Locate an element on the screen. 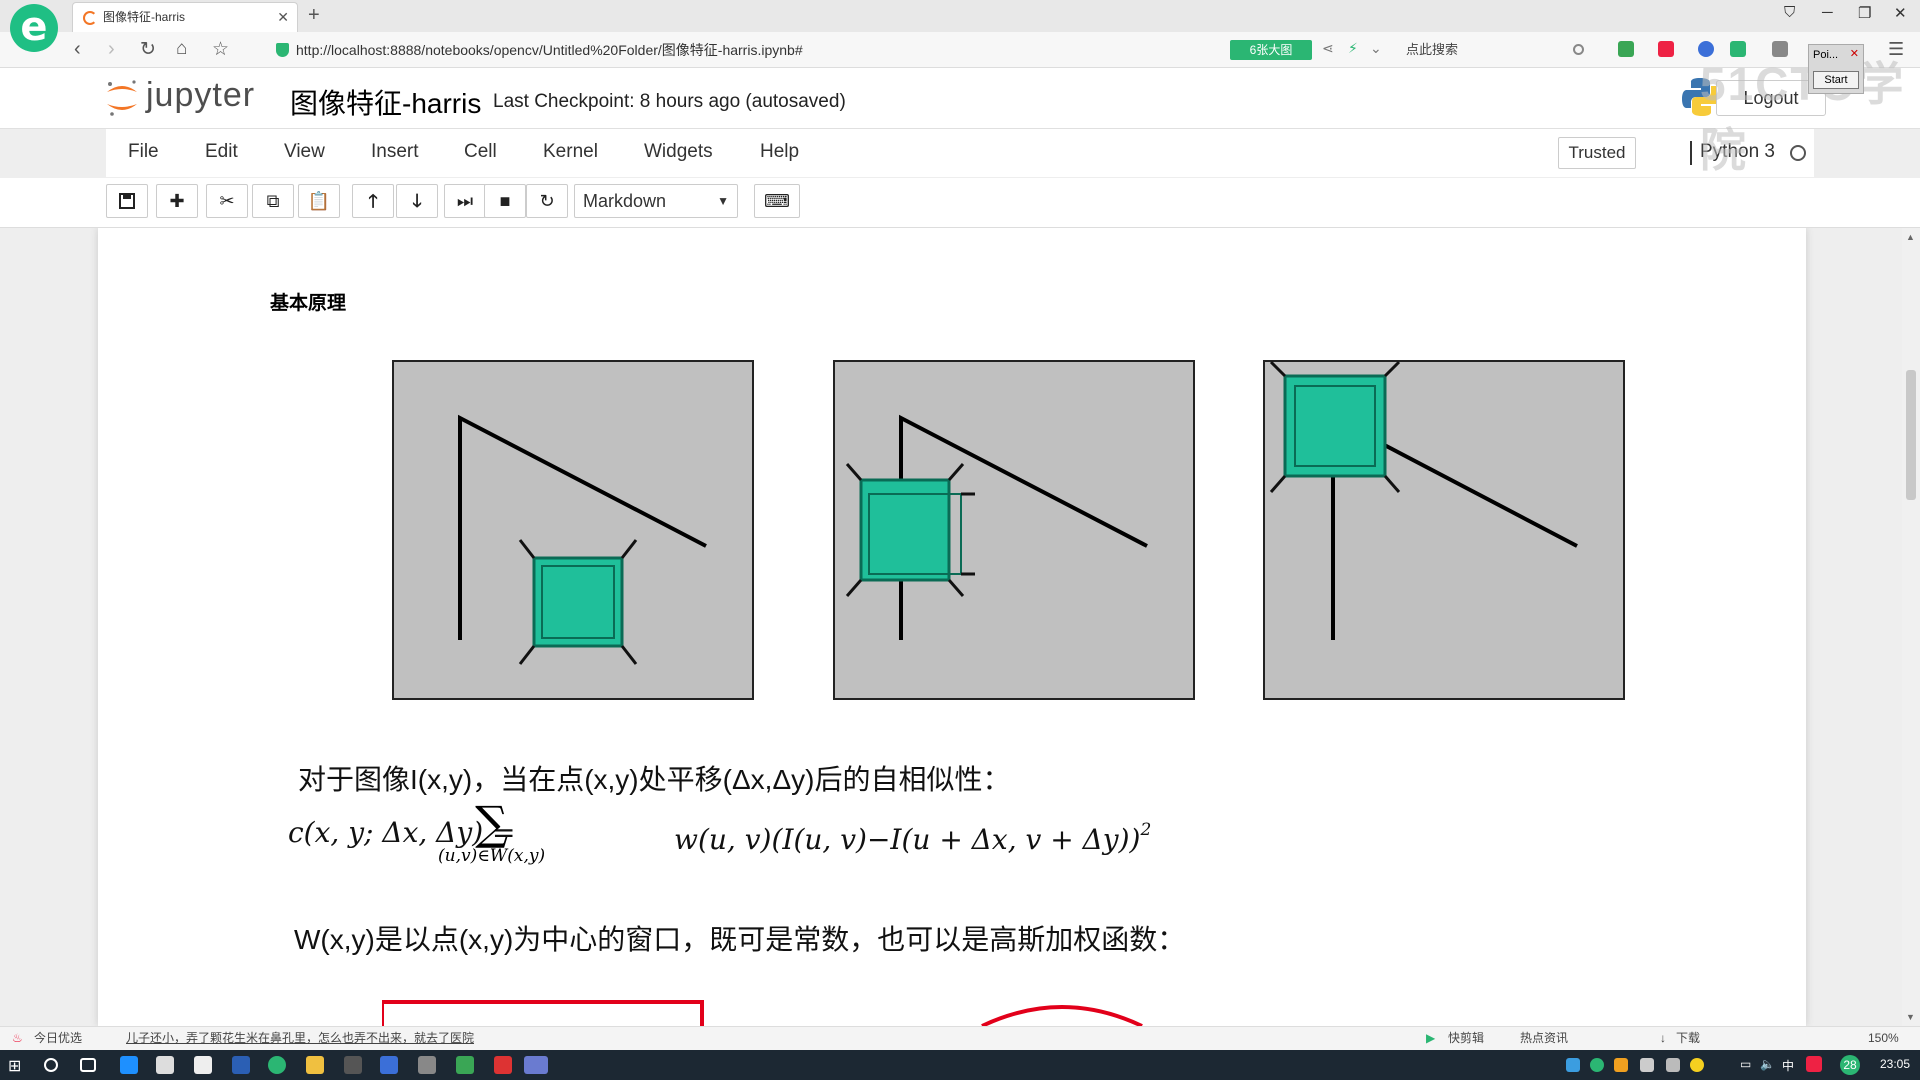 This screenshot has height=1080, width=1920. menu-cell: Cell is located at coordinates (480, 152).